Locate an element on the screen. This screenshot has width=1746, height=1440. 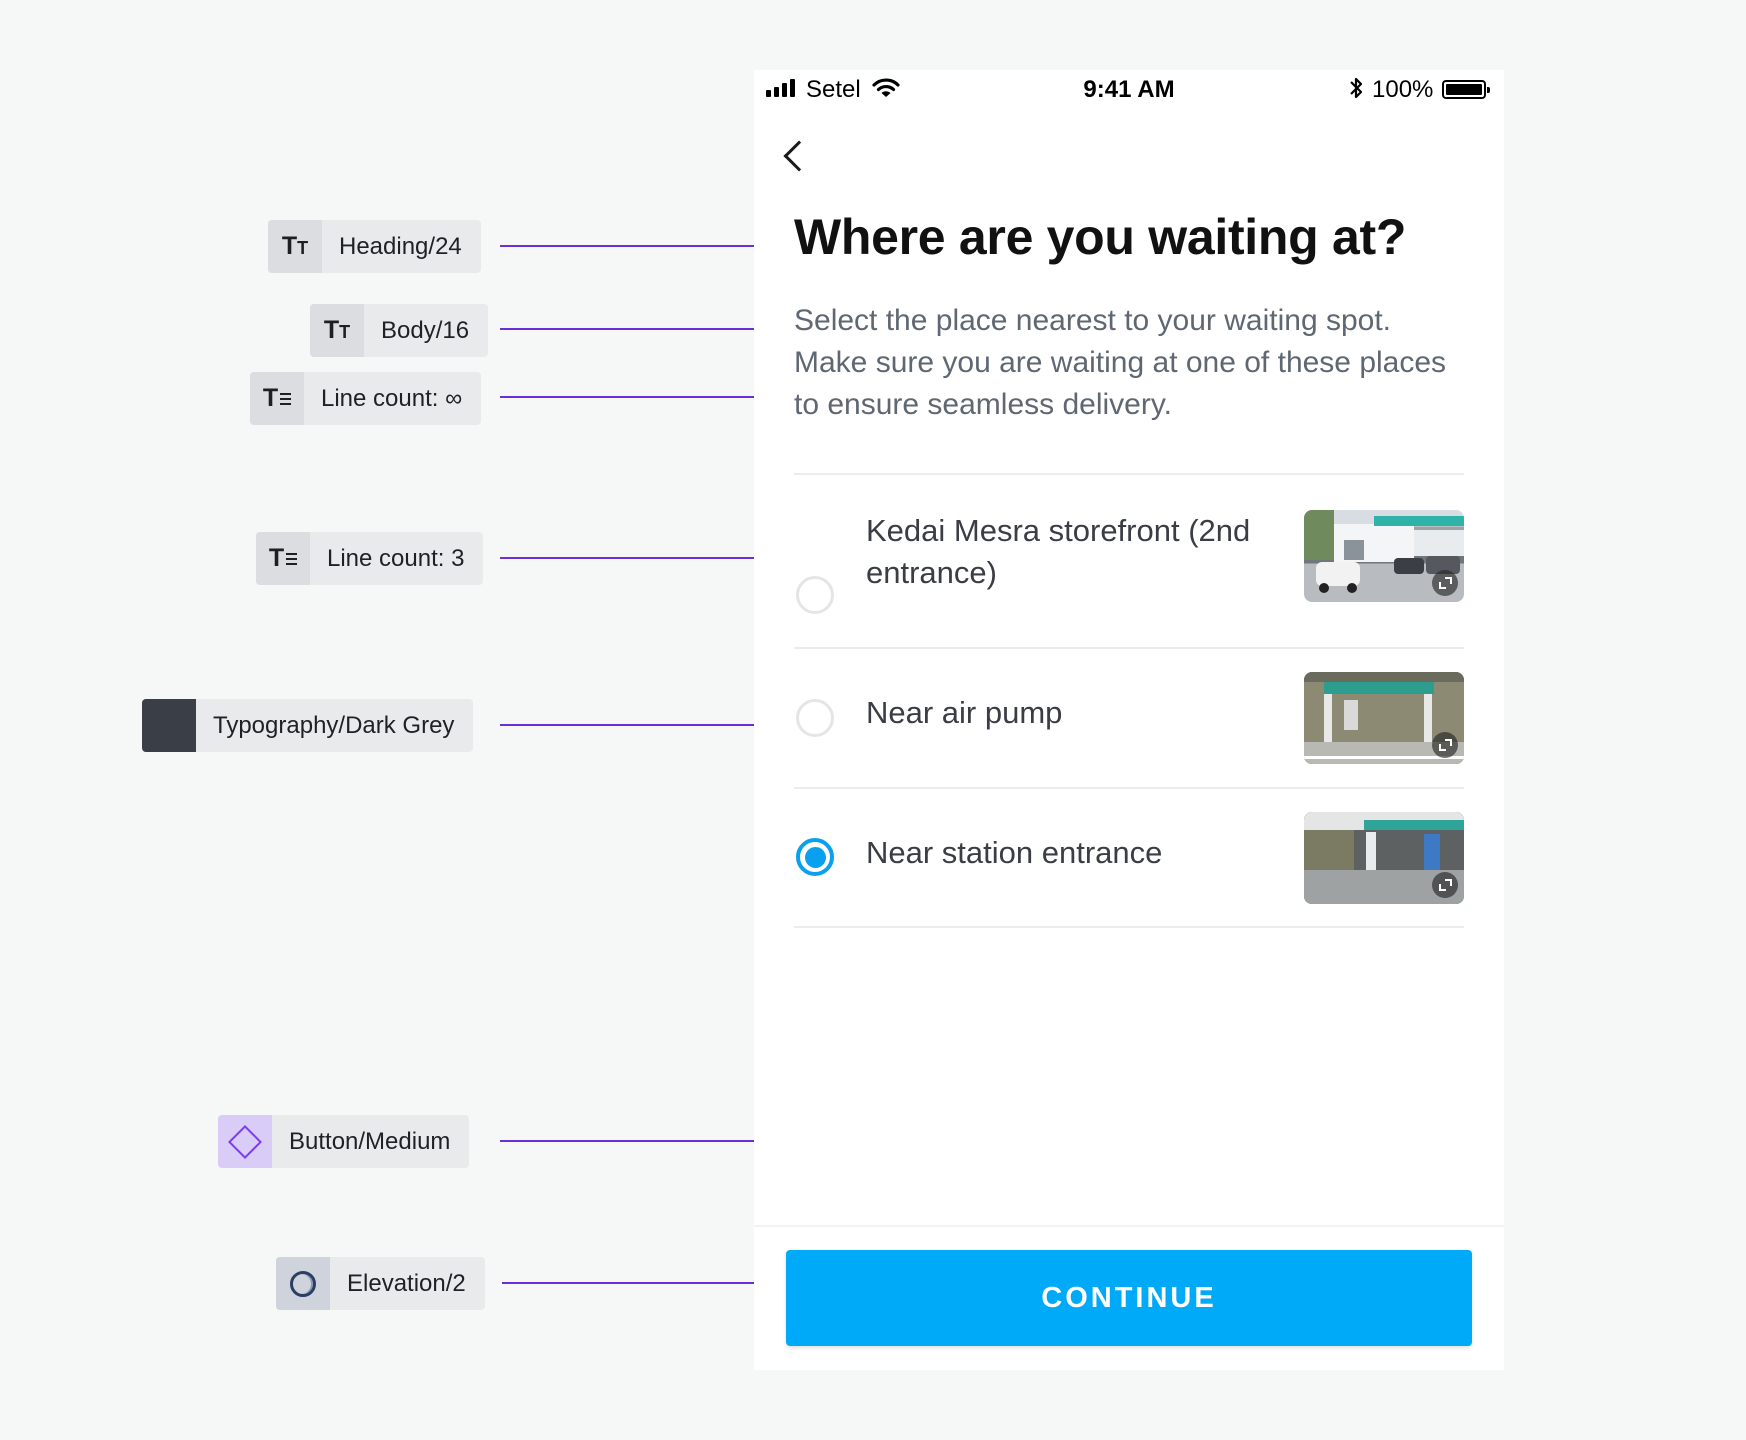
annotation-label: Line count: ∞ is located at coordinates (392, 398).